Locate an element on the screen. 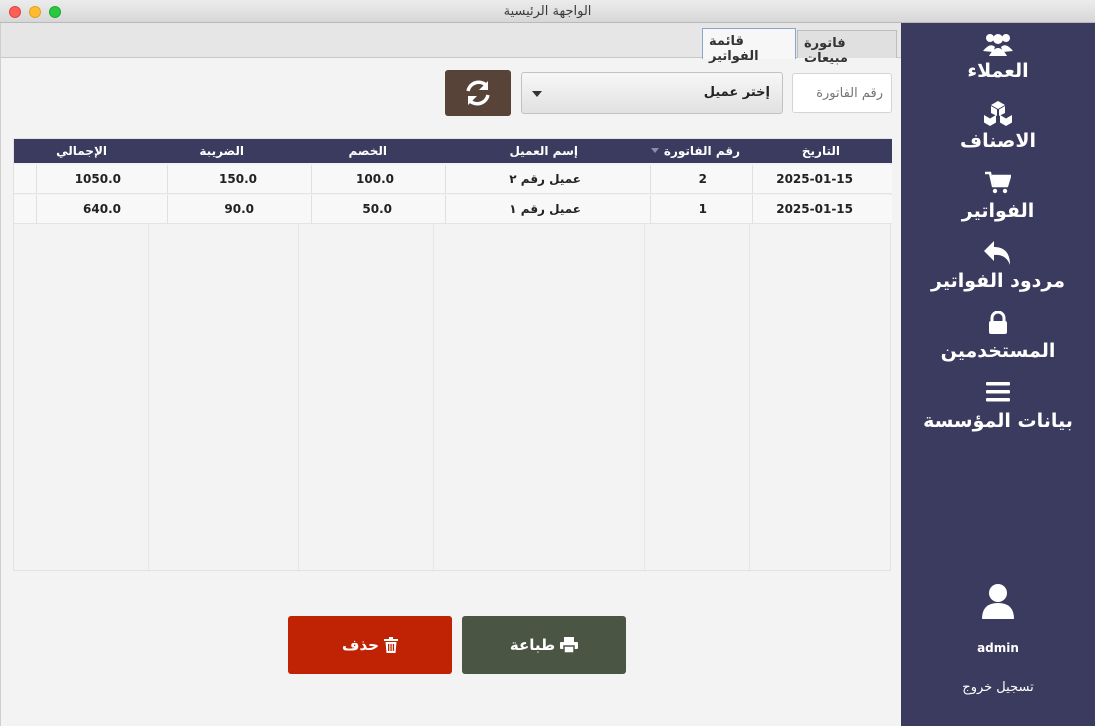 The width and height of the screenshot is (1095, 726). cubes-icon is located at coordinates (998, 115).